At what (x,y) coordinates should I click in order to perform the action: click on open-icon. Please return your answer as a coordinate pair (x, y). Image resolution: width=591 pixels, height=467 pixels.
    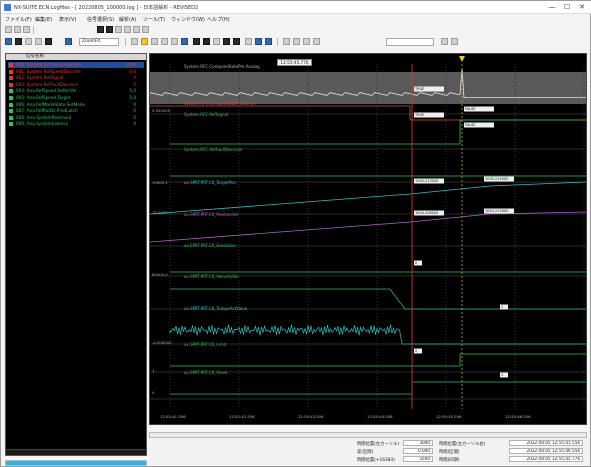
    Looking at the image, I should click on (17, 29).